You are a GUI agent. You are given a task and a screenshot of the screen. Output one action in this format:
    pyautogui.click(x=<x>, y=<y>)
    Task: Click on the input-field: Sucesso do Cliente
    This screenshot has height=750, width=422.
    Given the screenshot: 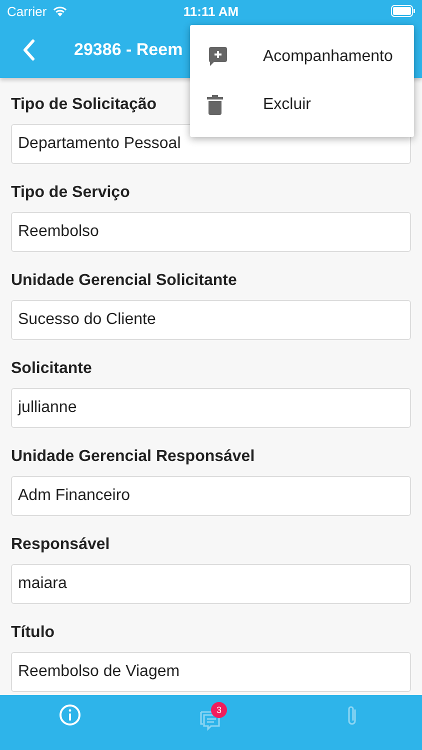 What is the action you would take?
    pyautogui.click(x=211, y=320)
    